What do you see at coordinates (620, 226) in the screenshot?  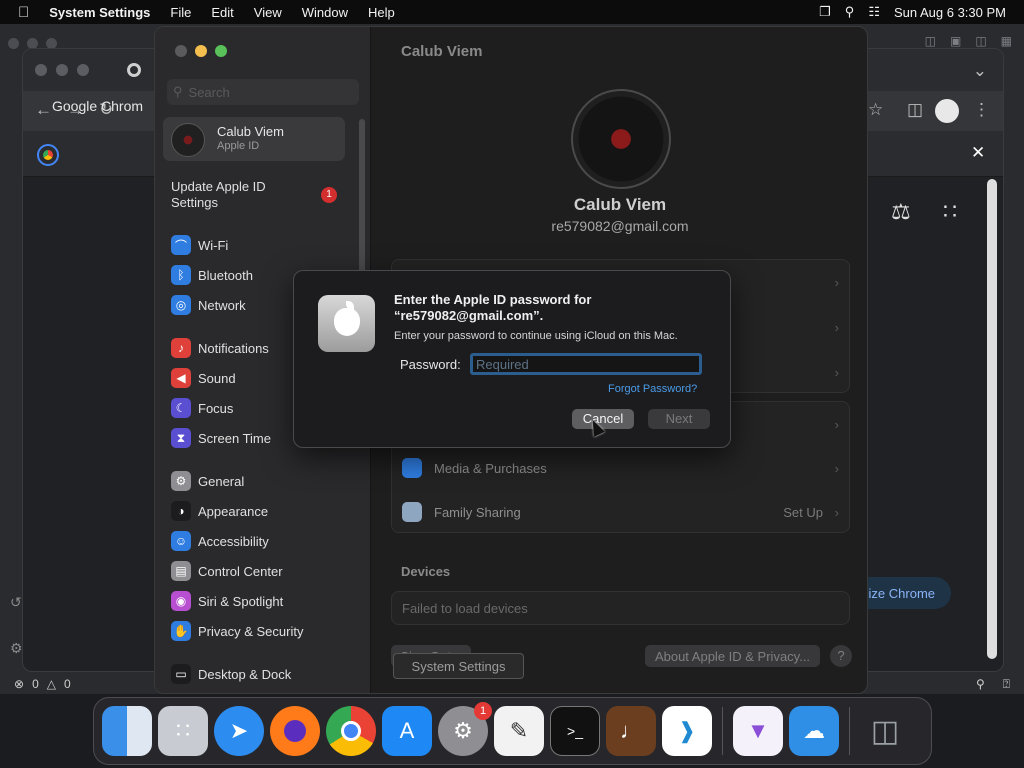 I see `profile-email: re579082@gmail.com` at bounding box center [620, 226].